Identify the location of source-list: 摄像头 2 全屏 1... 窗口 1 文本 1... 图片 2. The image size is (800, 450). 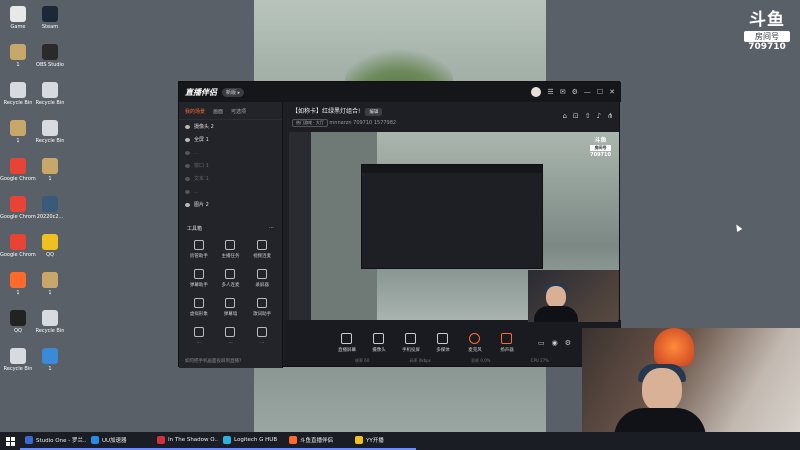
(230, 165).